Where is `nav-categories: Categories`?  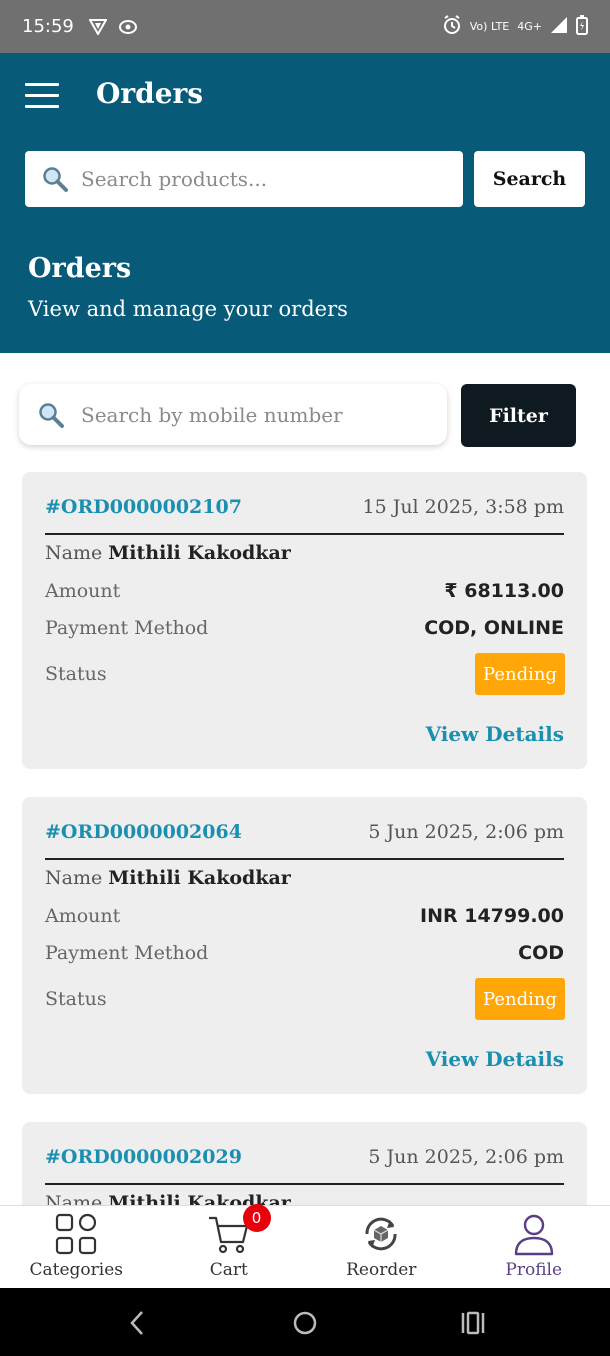
nav-categories: Categories is located at coordinates (76, 1247).